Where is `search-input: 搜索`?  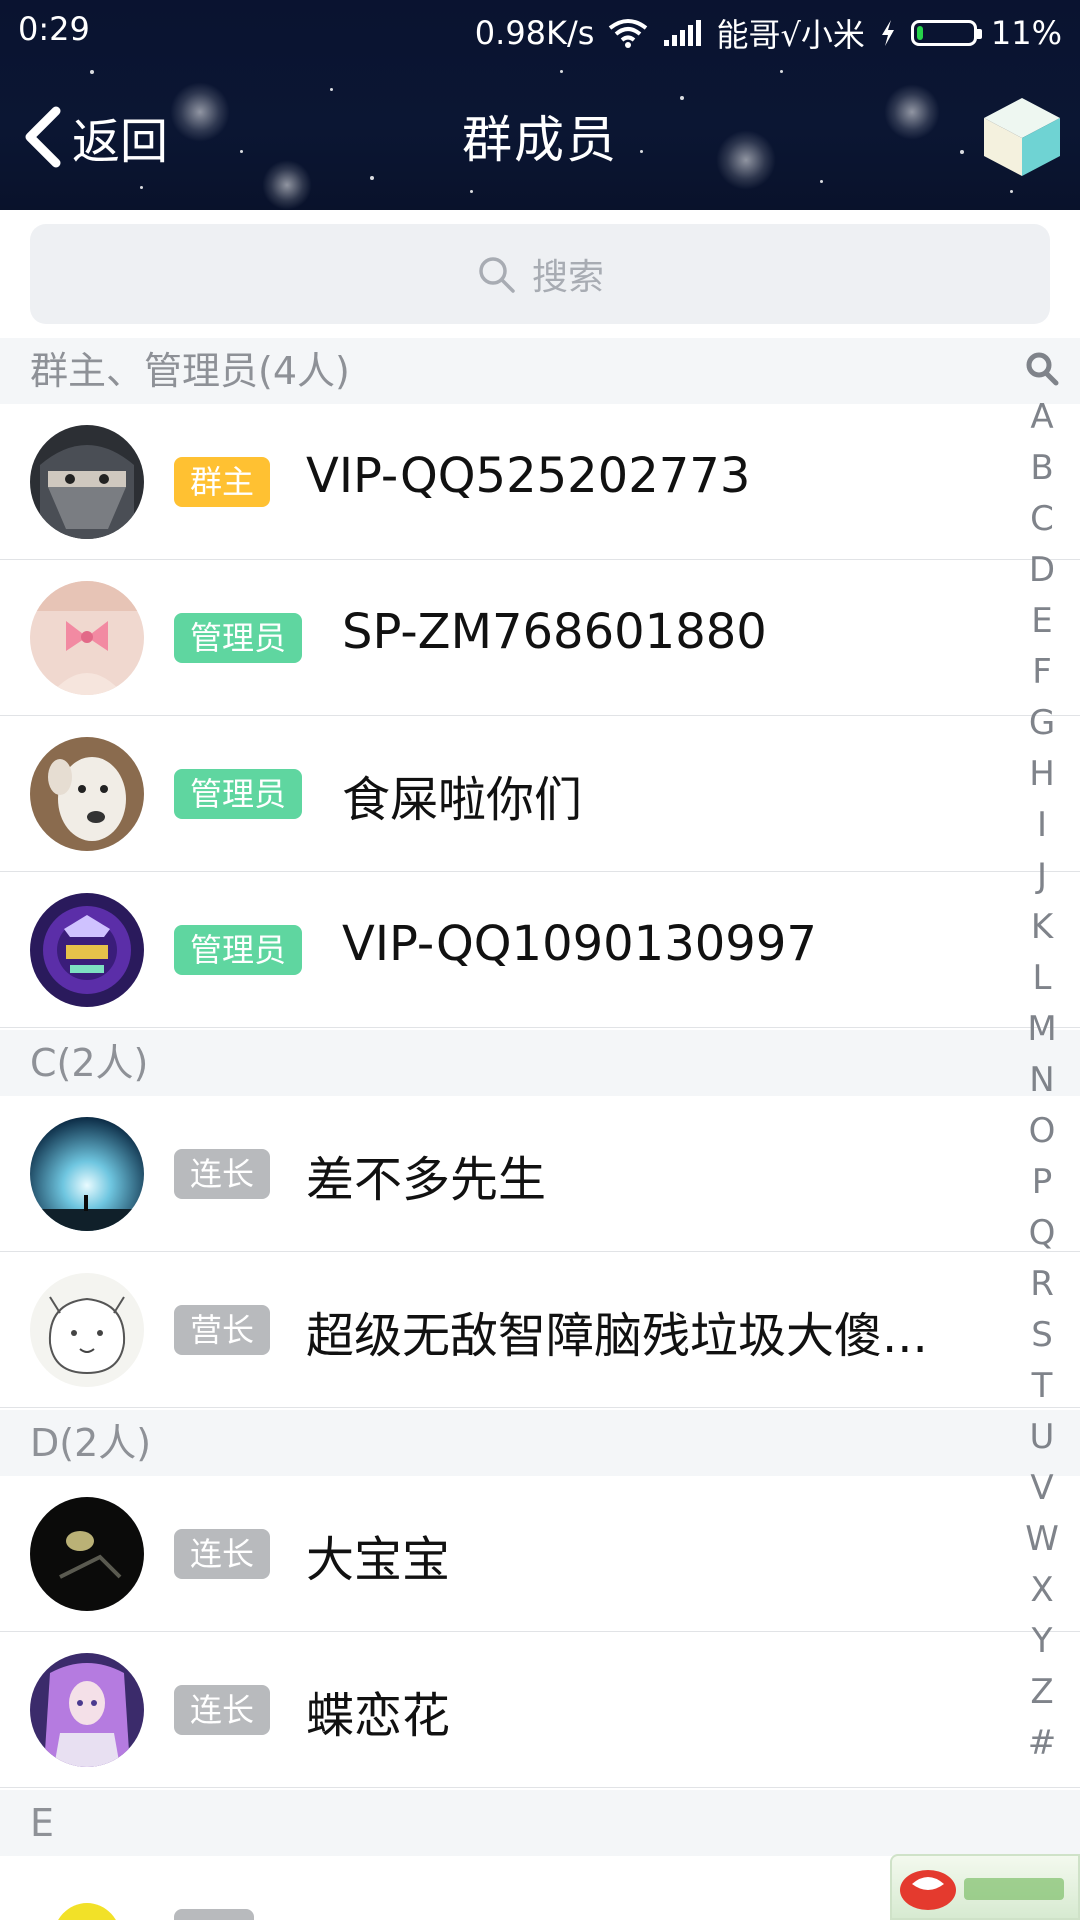
search-input: 搜索 is located at coordinates (540, 274).